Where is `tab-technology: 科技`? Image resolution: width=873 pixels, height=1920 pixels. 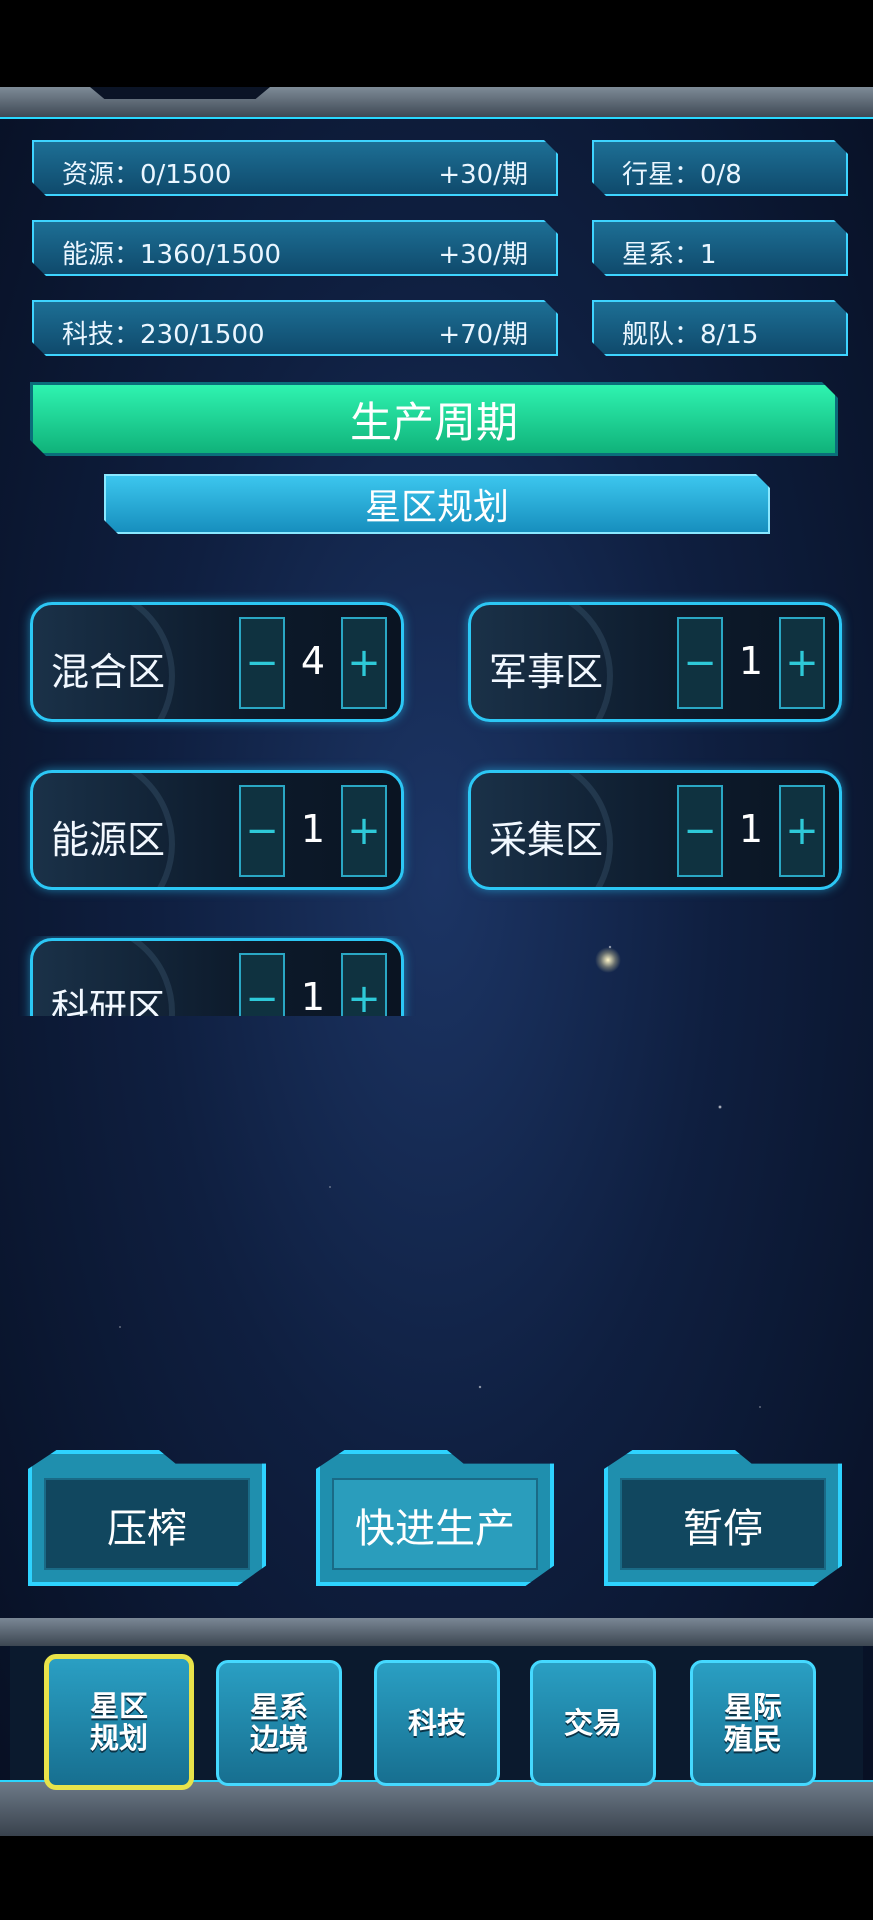
tab-technology: 科技 is located at coordinates (437, 1723).